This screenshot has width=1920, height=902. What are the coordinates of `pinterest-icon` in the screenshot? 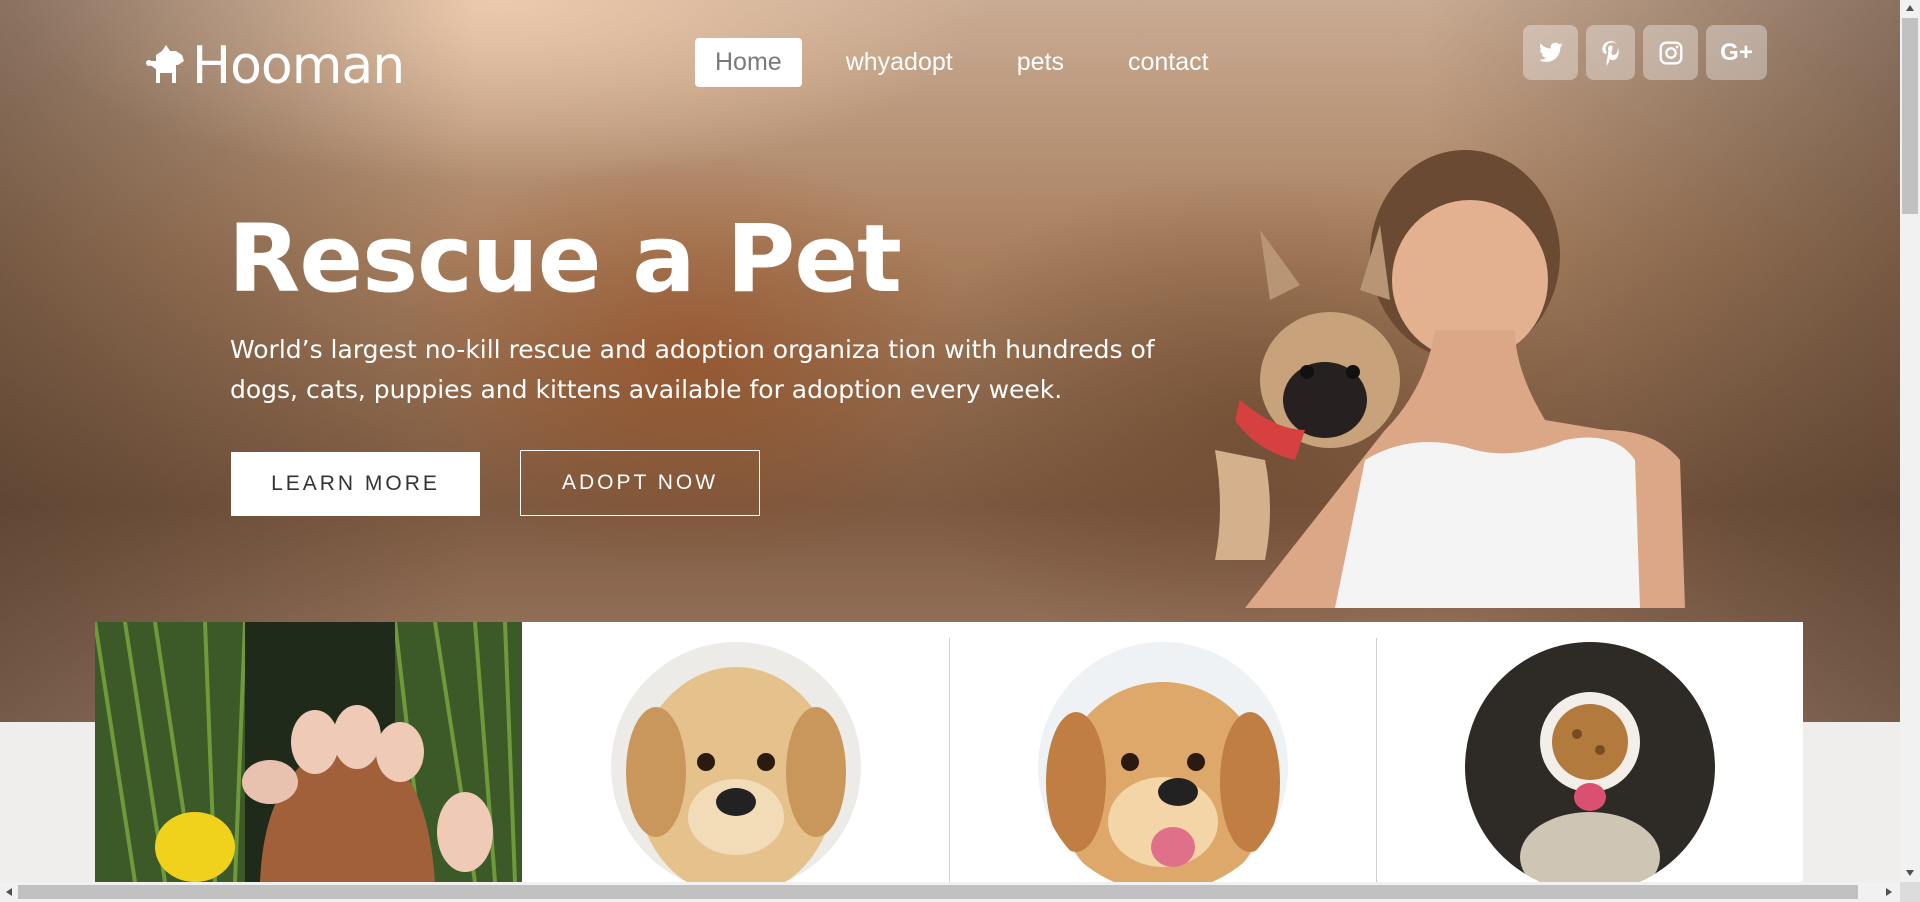 It's located at (1610, 52).